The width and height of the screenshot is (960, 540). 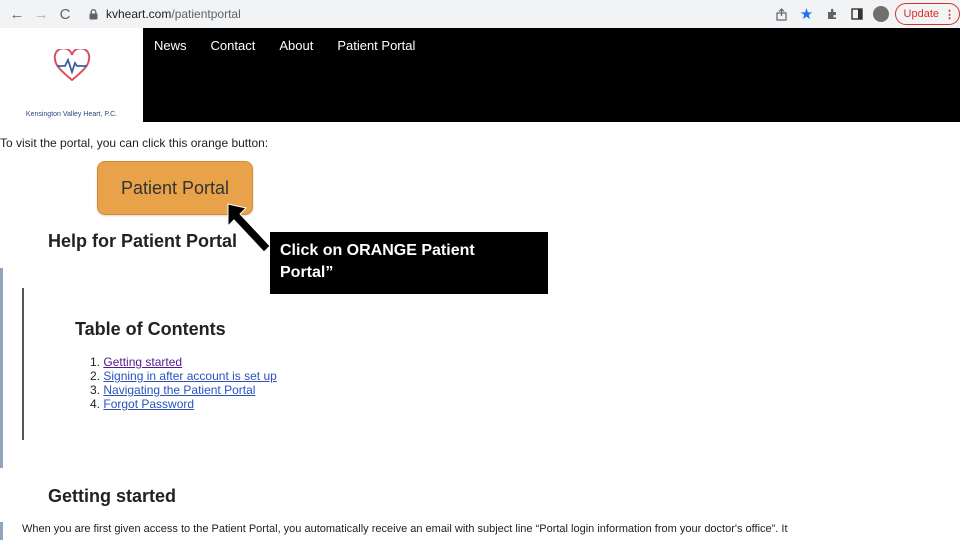 I want to click on menu-dots-icon: ⋮, so click(x=949, y=14).